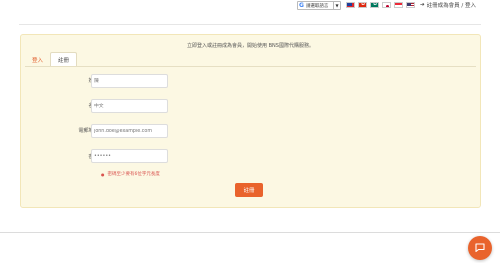 This screenshot has width=500, height=263. I want to click on japan-flag-icon, so click(386, 5).